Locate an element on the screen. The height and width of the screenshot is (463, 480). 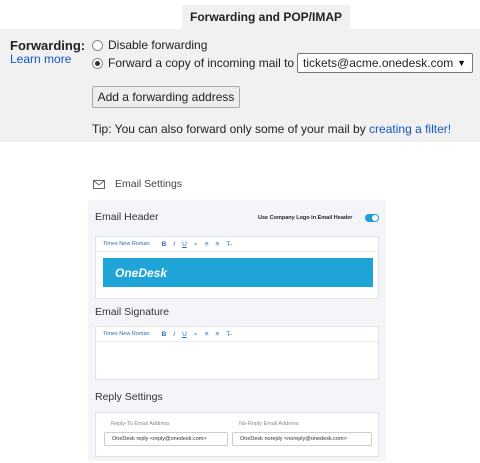
email-header-editor: Times New Roman B I U ⌁ ≡ ≡ T̶ OneDesk is located at coordinates (237, 267).